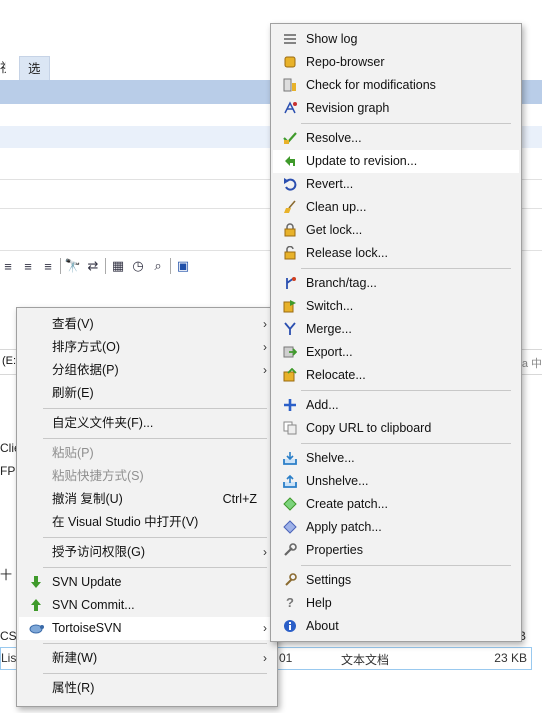  I want to click on replace-icon: ⇄, so click(93, 266).